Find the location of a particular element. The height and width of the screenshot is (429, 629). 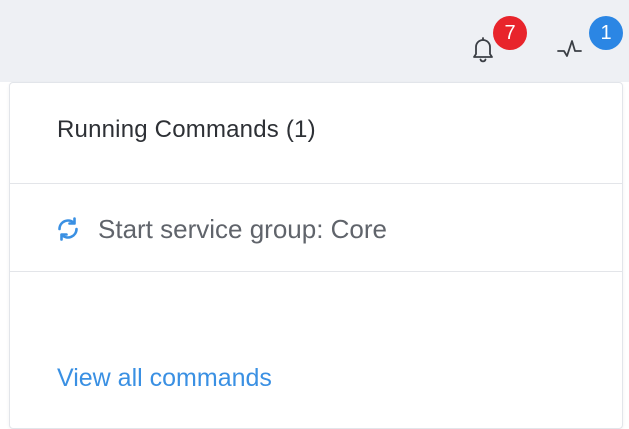

activity-pulse-icon is located at coordinates (570, 49).